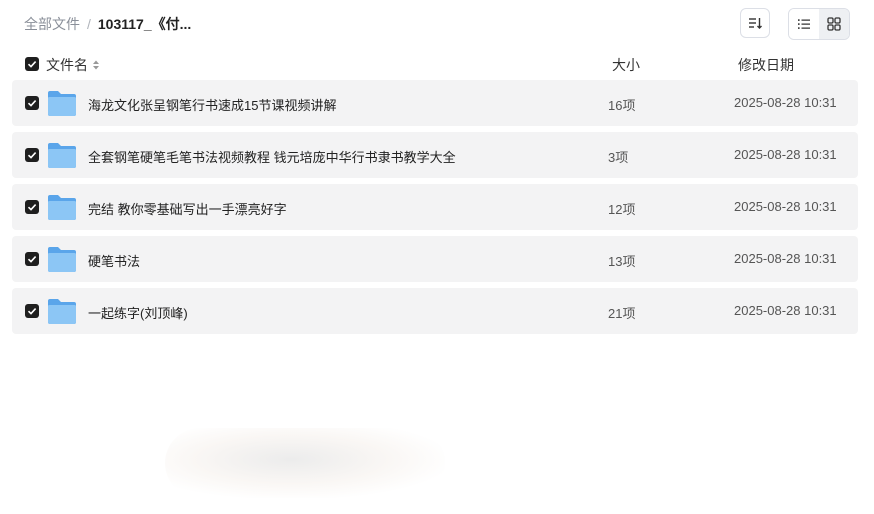 This screenshot has width=874, height=514. I want to click on file-size: 12项, so click(622, 209).